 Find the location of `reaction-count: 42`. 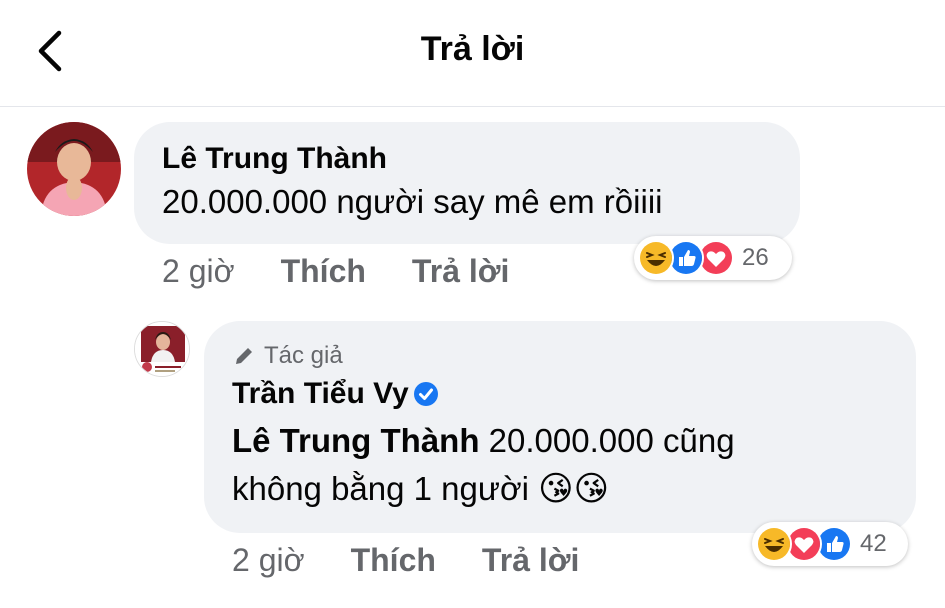

reaction-count: 42 is located at coordinates (873, 543).